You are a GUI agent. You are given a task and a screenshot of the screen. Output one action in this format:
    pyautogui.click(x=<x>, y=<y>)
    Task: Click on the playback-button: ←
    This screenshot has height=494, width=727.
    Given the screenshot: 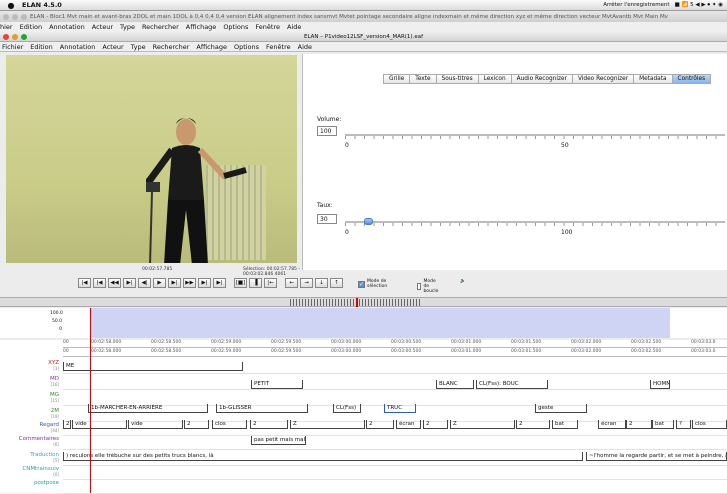 What is the action you would take?
    pyautogui.click(x=291, y=283)
    